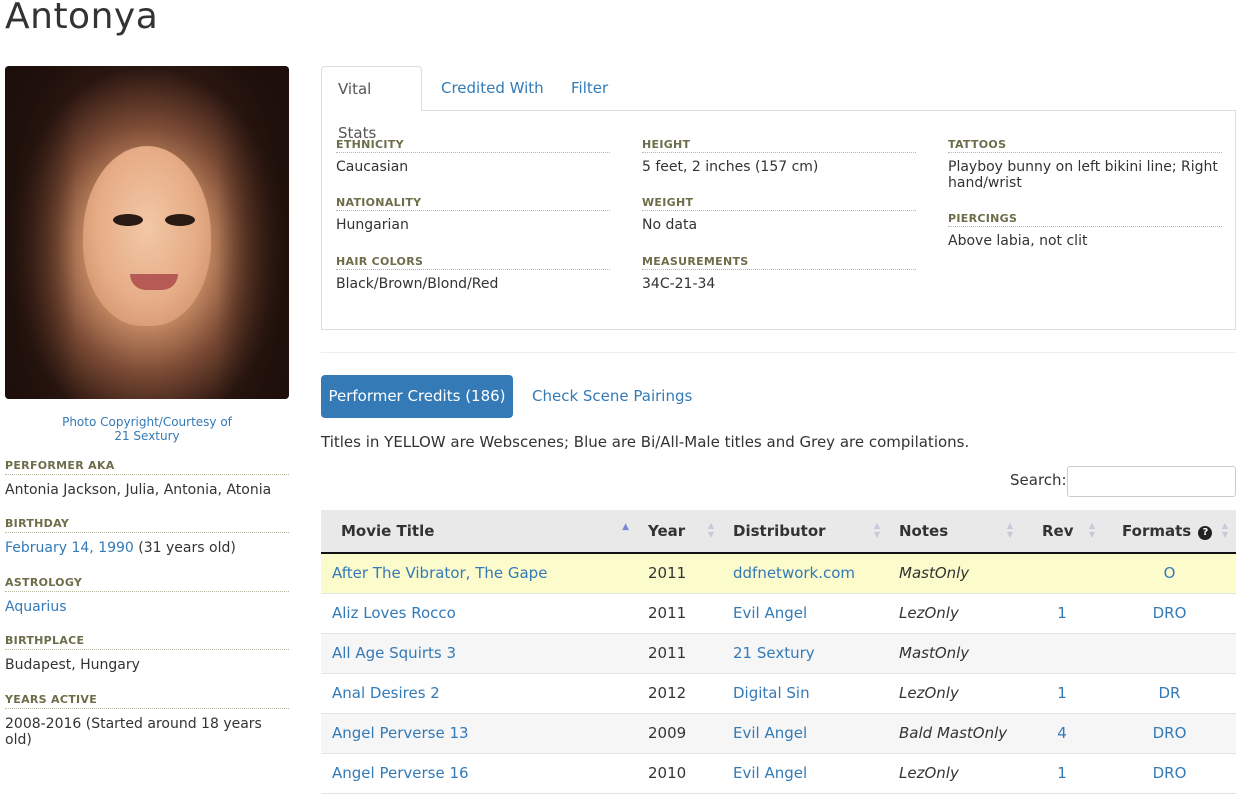  What do you see at coordinates (589, 88) in the screenshot?
I see `tab-filter: Filter` at bounding box center [589, 88].